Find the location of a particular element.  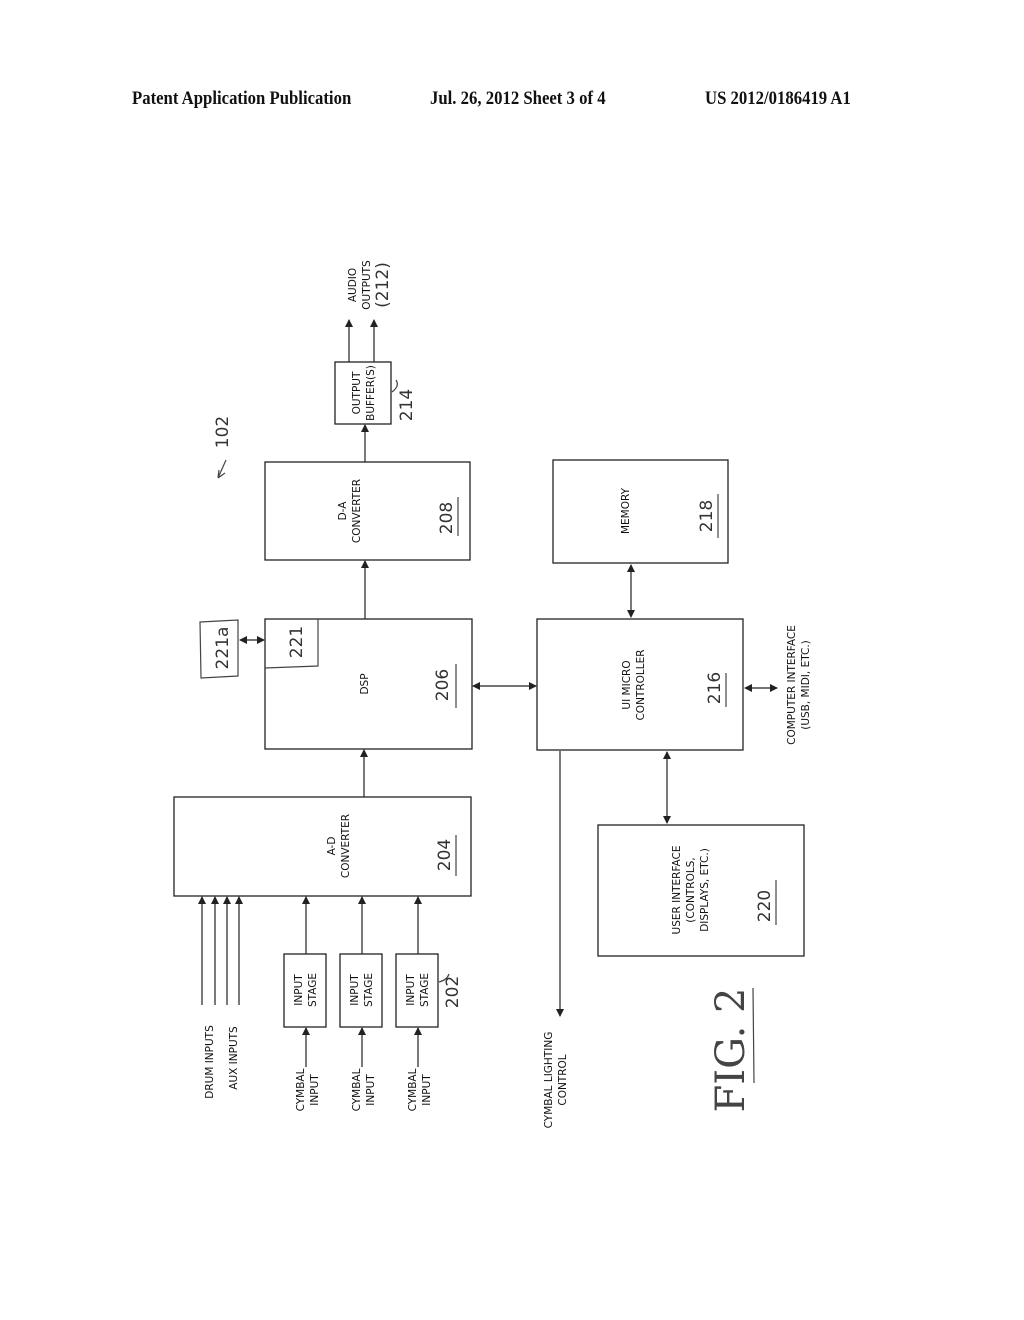

drum-inputs-label: DRUM INPUTS is located at coordinates (210, 1062).